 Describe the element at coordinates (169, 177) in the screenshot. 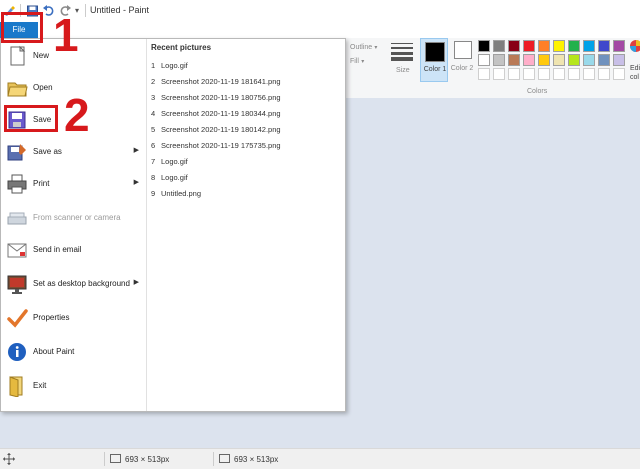

I see `recent-picture-item: 8 Logo.gif` at that location.